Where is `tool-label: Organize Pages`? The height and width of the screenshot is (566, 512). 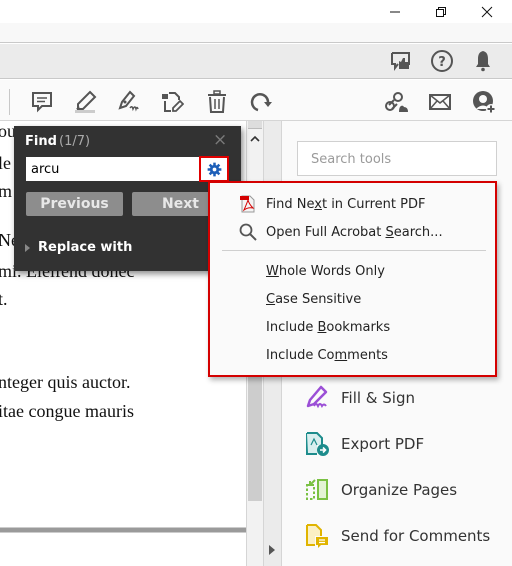 tool-label: Organize Pages is located at coordinates (399, 490).